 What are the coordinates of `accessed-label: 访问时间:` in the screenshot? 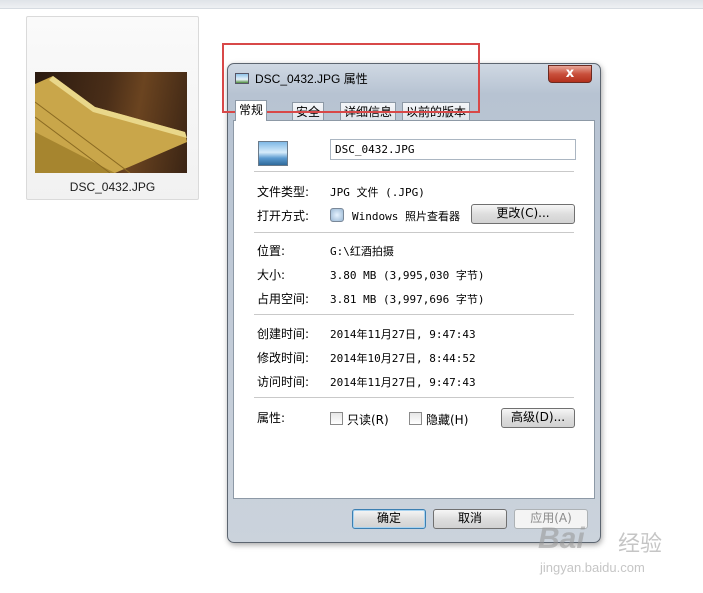 It's located at (283, 382).